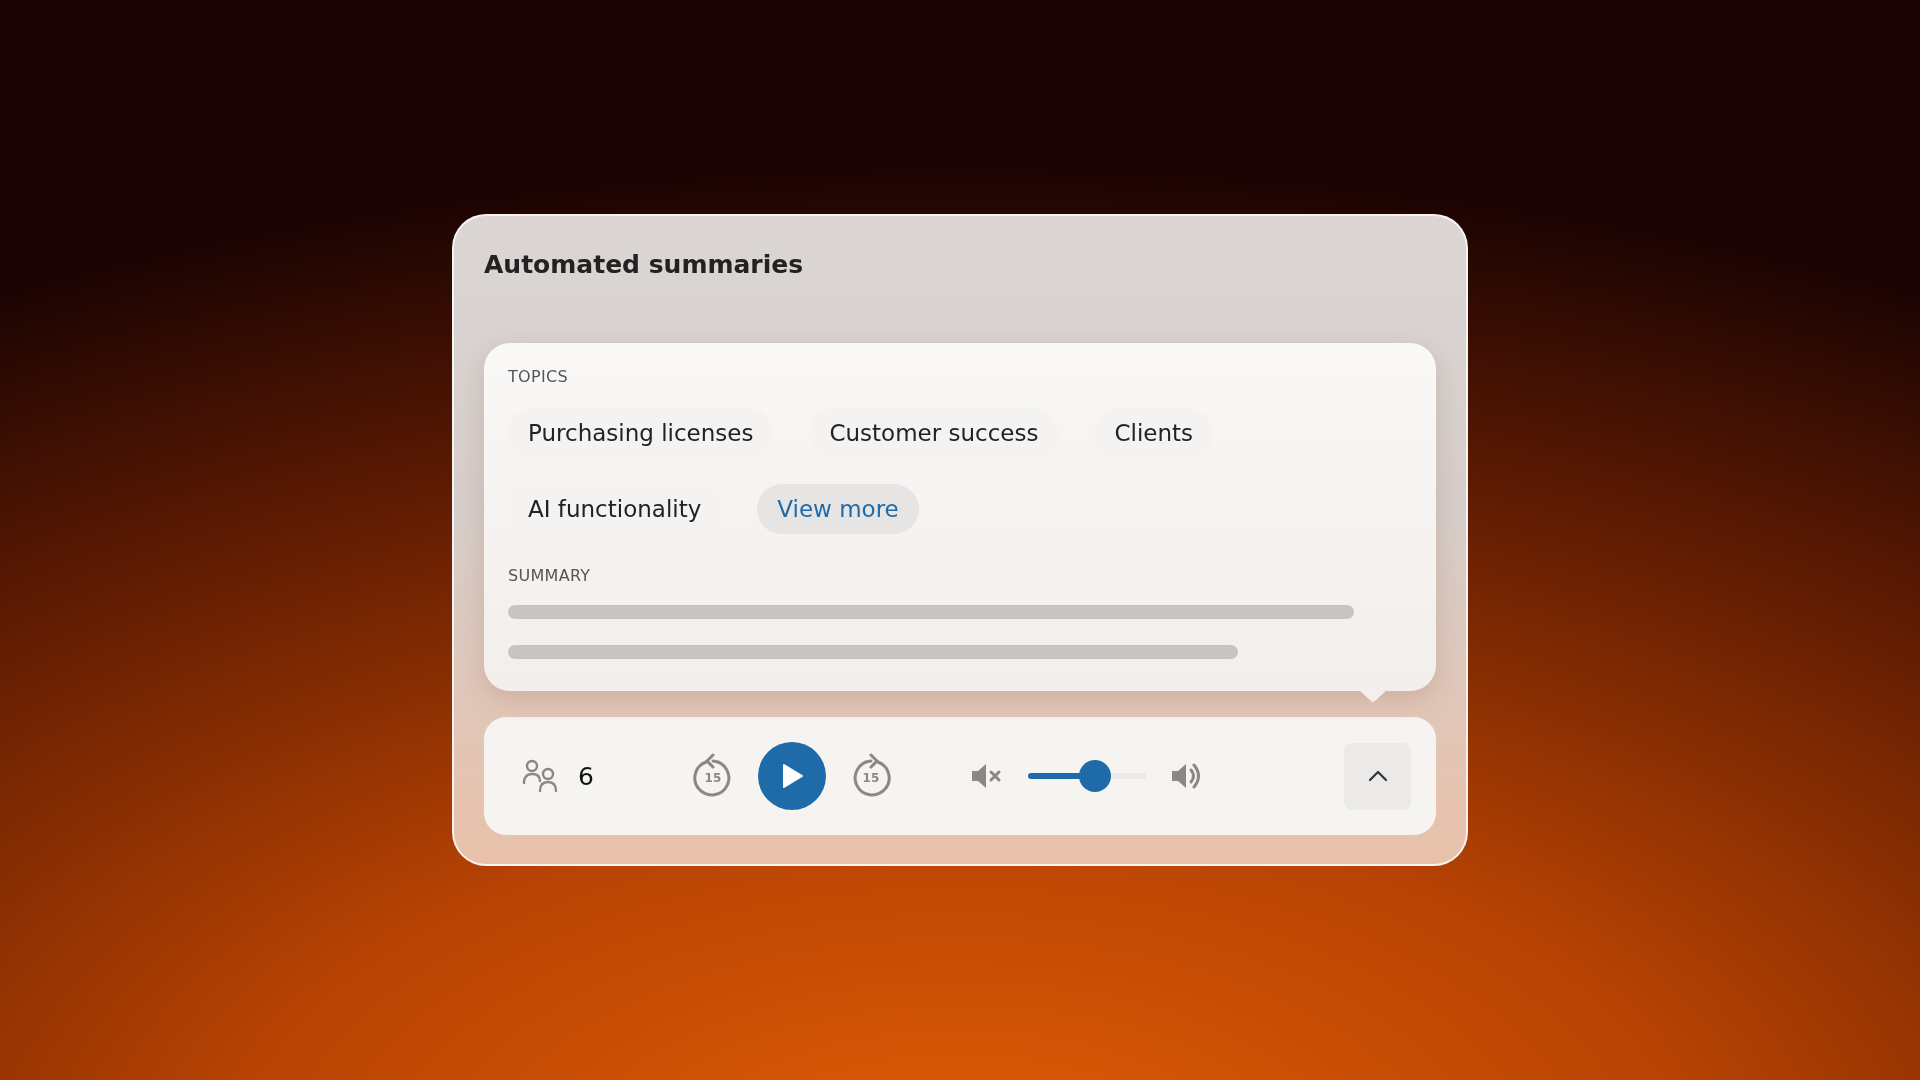 This screenshot has height=1080, width=1920. Describe the element at coordinates (586, 776) in the screenshot. I see `participant-count: 6` at that location.